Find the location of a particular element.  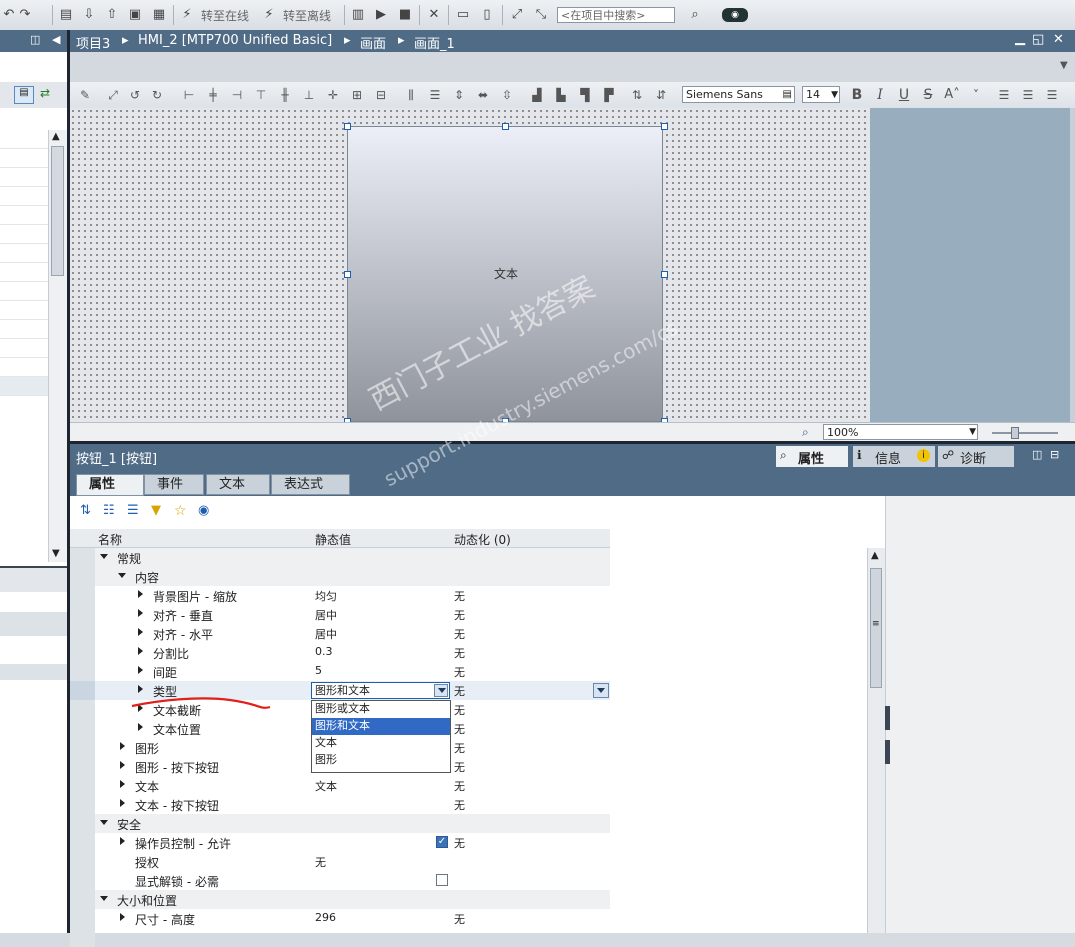

strikethrough-button: S is located at coordinates (928, 95).